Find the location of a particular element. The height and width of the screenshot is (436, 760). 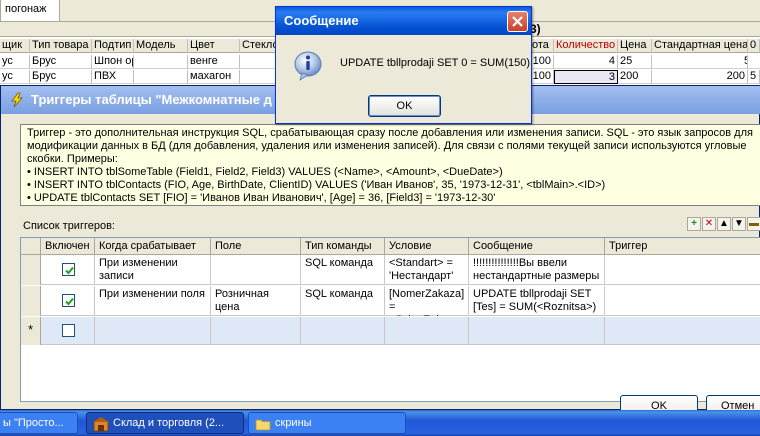

cell-cmd-type is located at coordinates (343, 331).